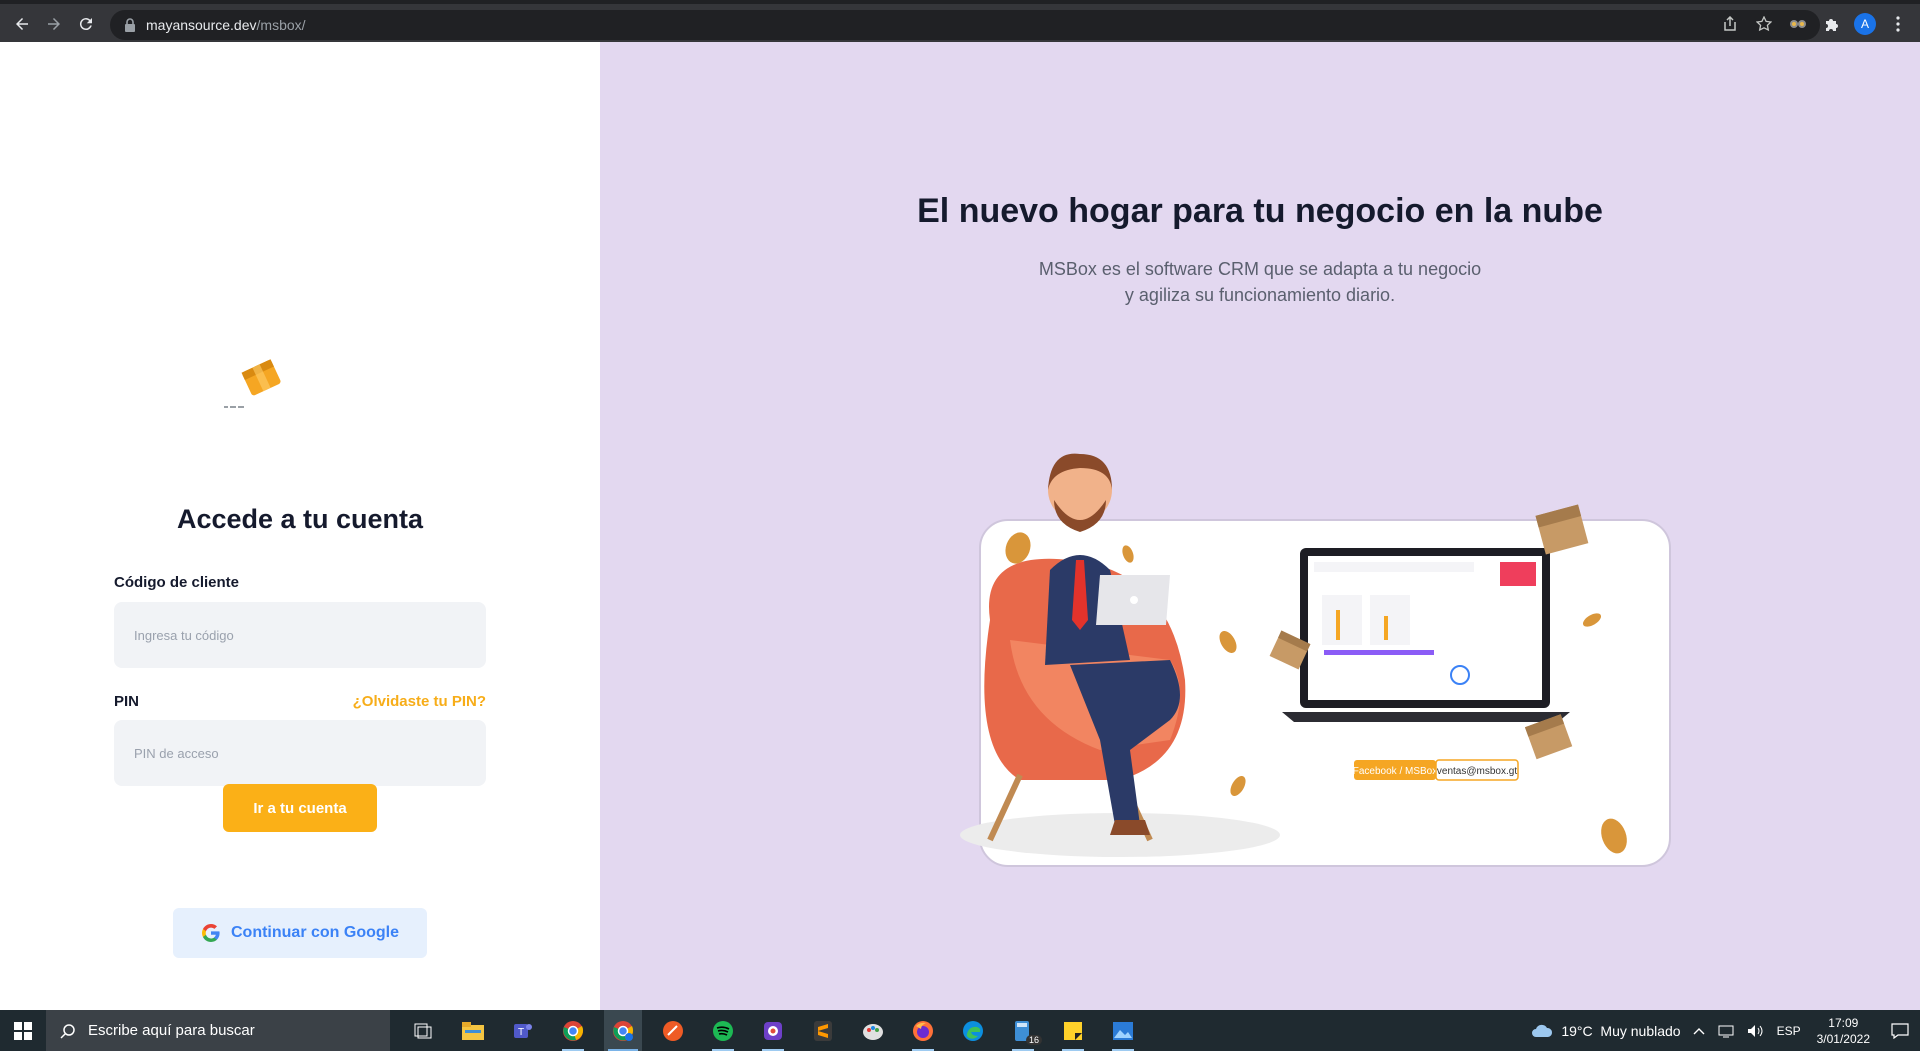 The image size is (1920, 1051). What do you see at coordinates (873, 1030) in the screenshot?
I see `paint-icon` at bounding box center [873, 1030].